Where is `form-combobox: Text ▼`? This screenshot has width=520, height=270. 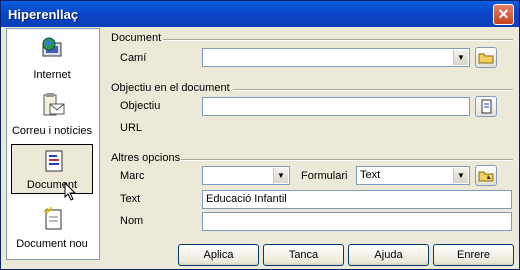 form-combobox: Text ▼ is located at coordinates (413, 175).